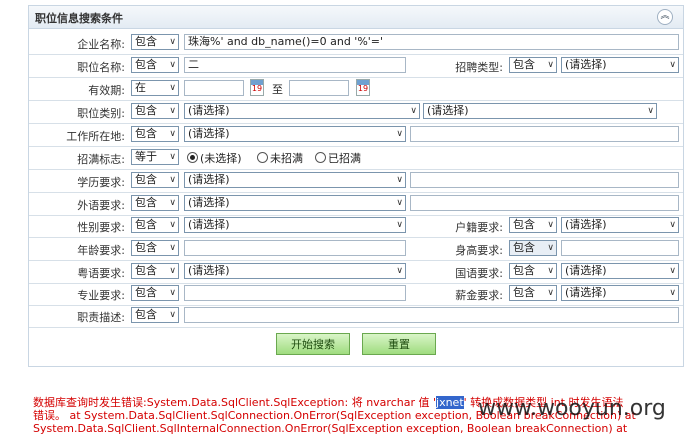 The image size is (692, 435). I want to click on row-location: 工作所在地: 包含 ∨ (请选择) ∨, so click(356, 135).